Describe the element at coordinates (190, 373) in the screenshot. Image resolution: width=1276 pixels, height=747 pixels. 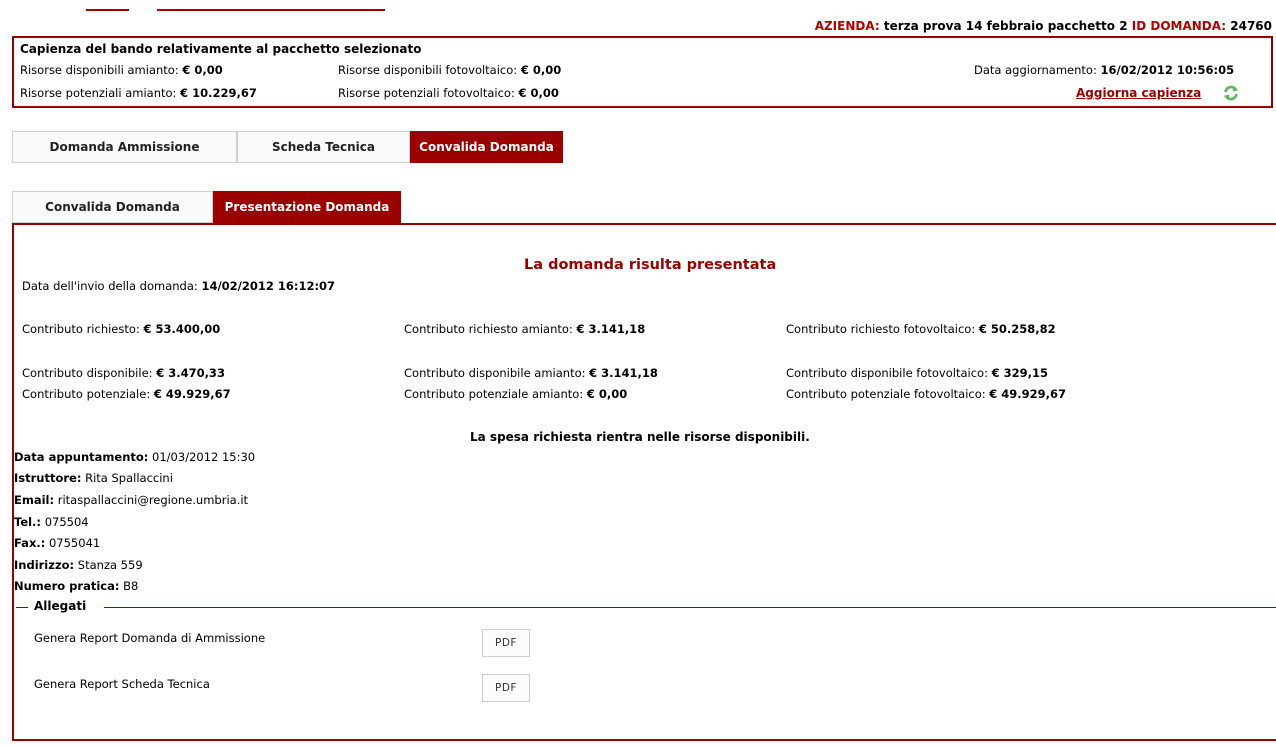
I see `contributo-value: € 3.470,33` at that location.